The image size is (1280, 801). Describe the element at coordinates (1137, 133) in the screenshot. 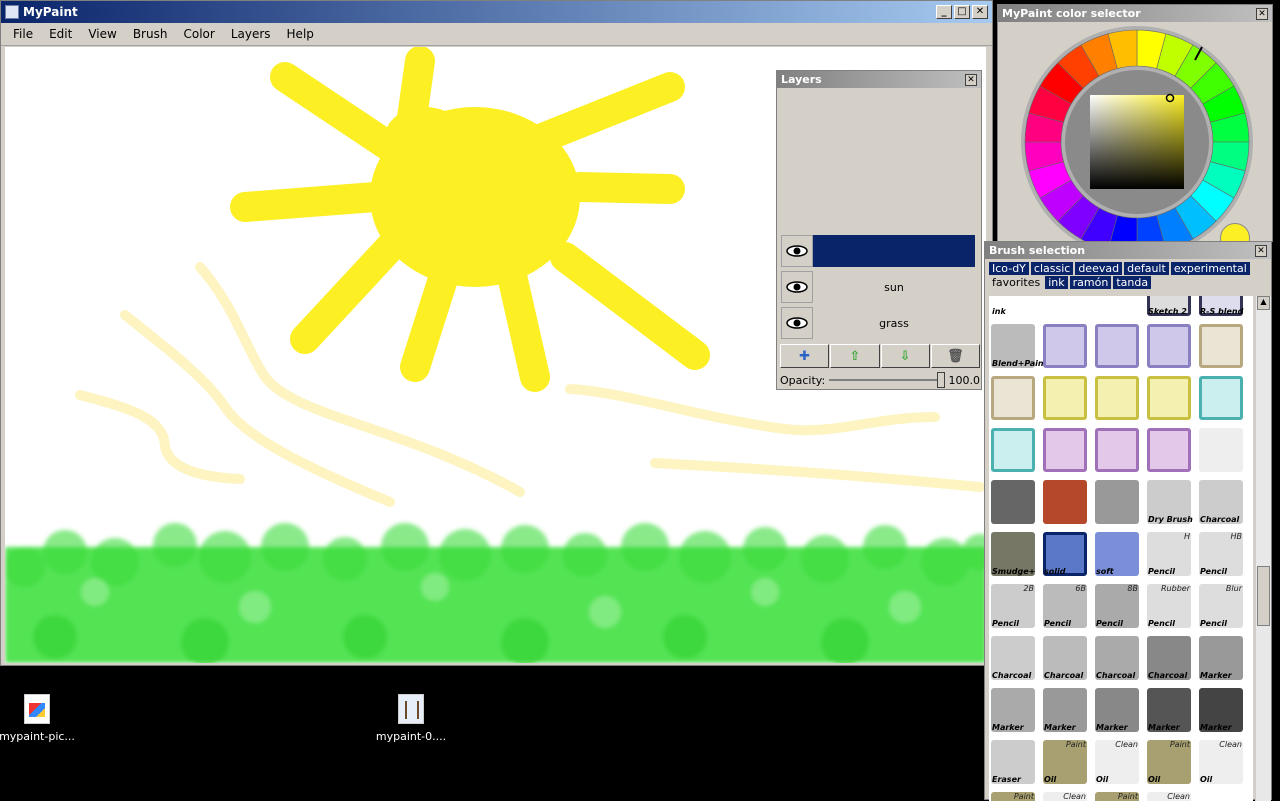

I see `color-wheel` at that location.